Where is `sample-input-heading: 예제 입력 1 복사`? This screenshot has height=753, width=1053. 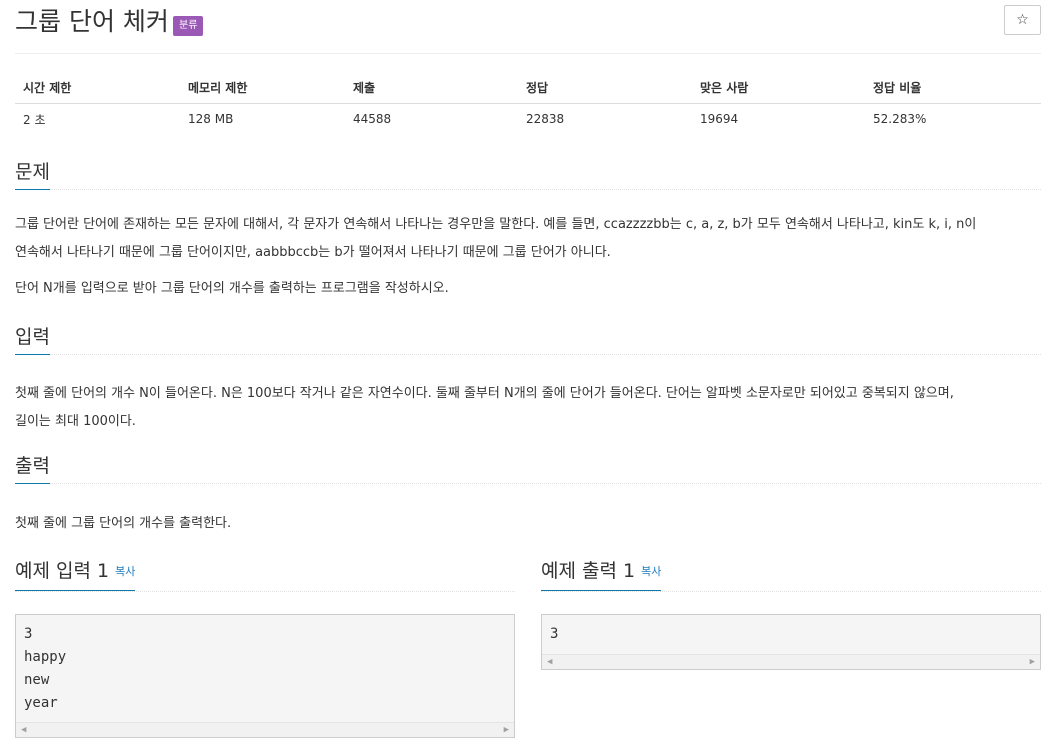 sample-input-heading: 예제 입력 1 복사 is located at coordinates (75, 573).